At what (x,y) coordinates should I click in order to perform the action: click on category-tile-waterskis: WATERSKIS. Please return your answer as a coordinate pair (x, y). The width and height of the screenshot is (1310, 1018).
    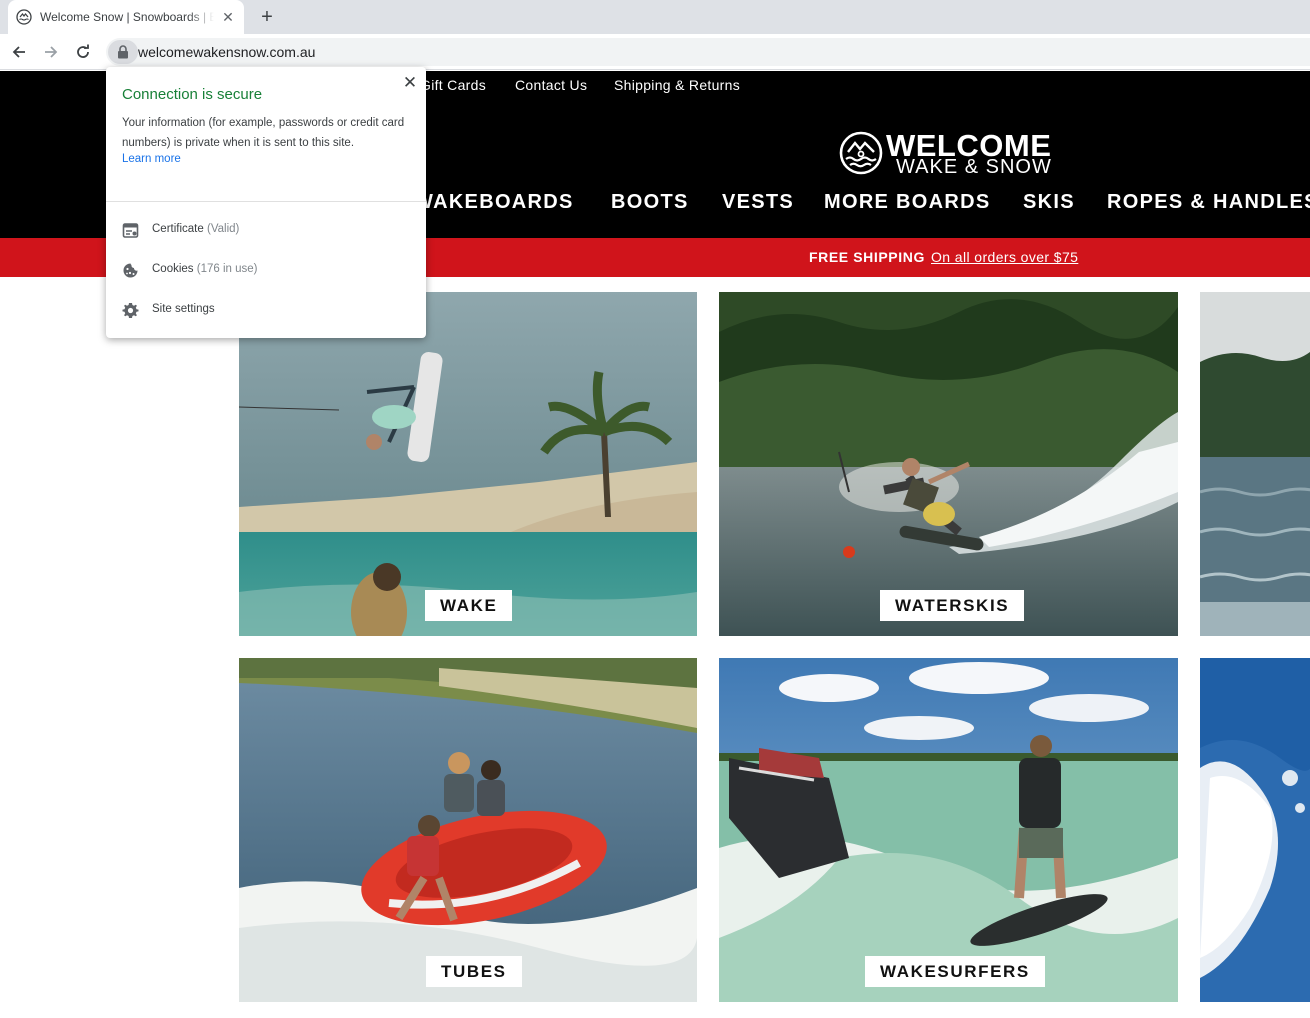
    Looking at the image, I should click on (948, 464).